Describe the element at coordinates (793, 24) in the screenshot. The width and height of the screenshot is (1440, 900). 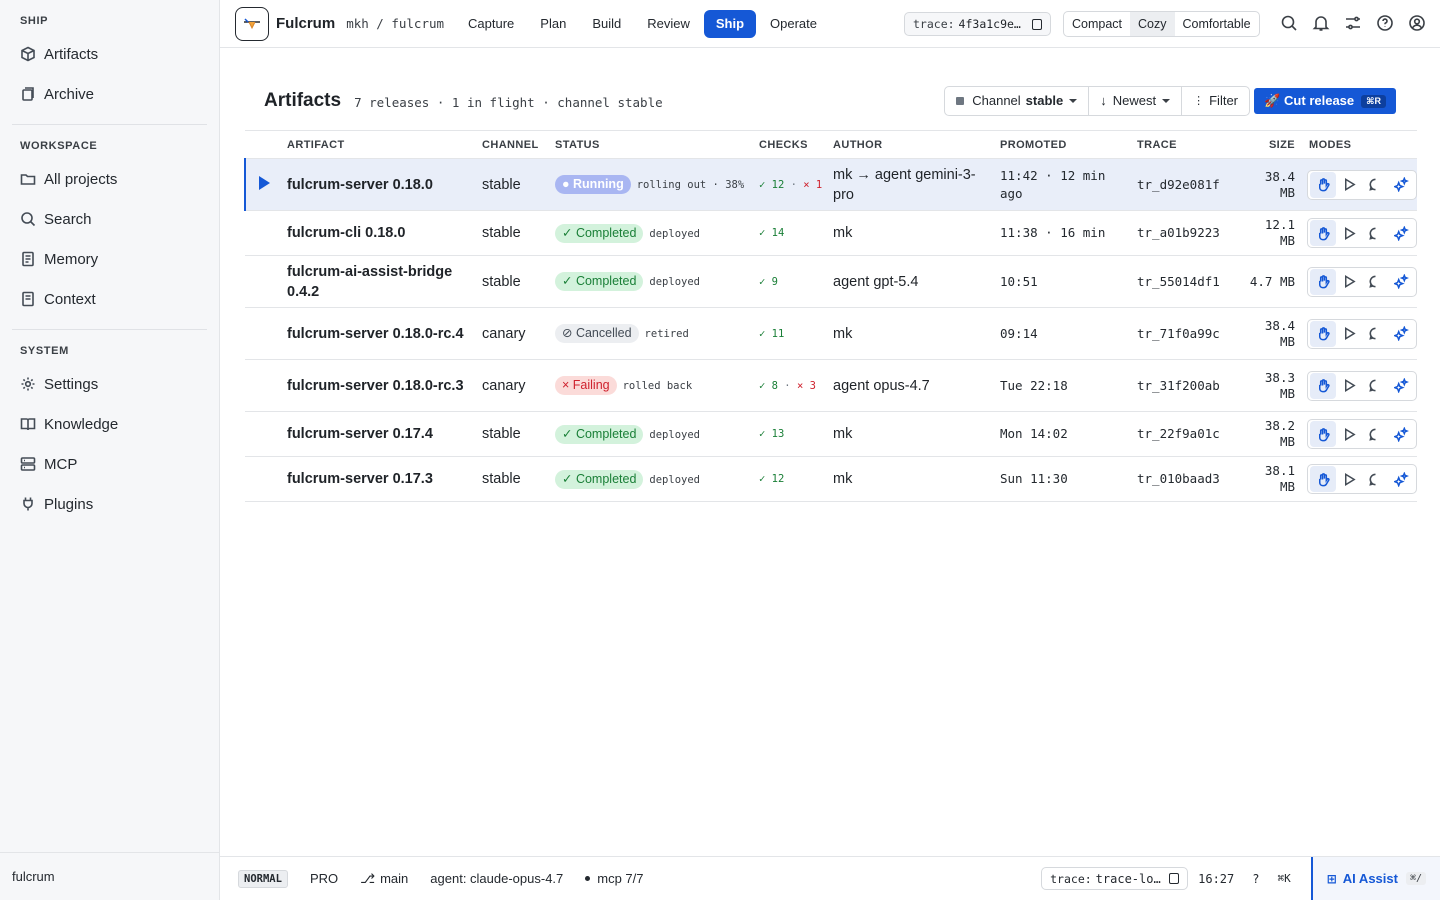
I see `tab-operate: Operate` at that location.